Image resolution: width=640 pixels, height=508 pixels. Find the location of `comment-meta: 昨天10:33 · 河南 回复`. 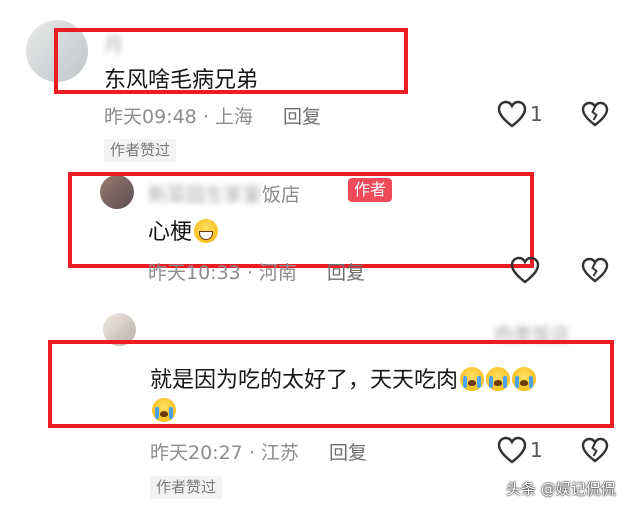

comment-meta: 昨天10:33 · 河南 回复 is located at coordinates (256, 271).